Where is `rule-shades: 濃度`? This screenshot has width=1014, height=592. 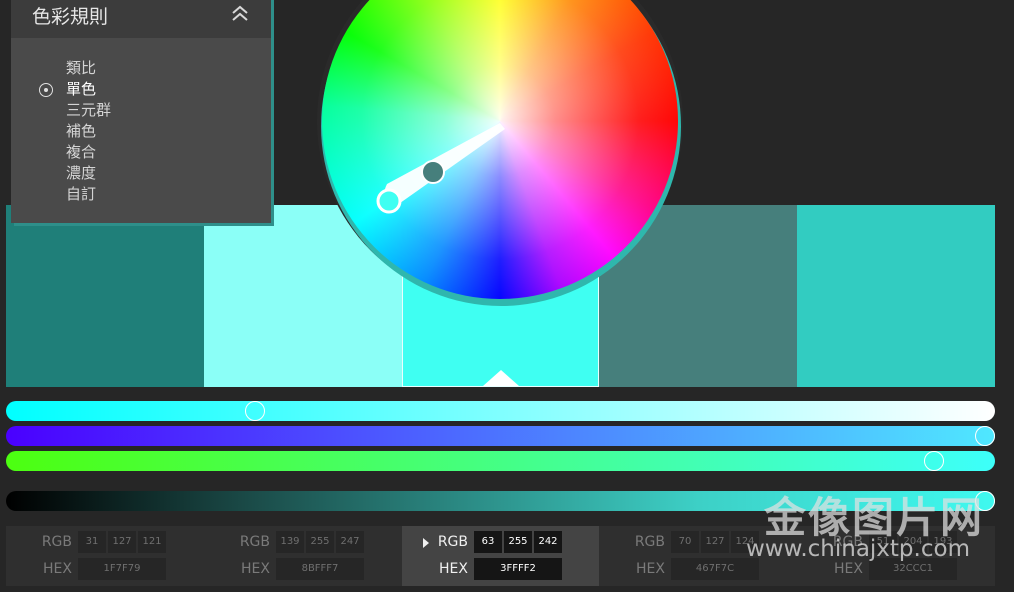
rule-shades: 濃度 is located at coordinates (141, 173).